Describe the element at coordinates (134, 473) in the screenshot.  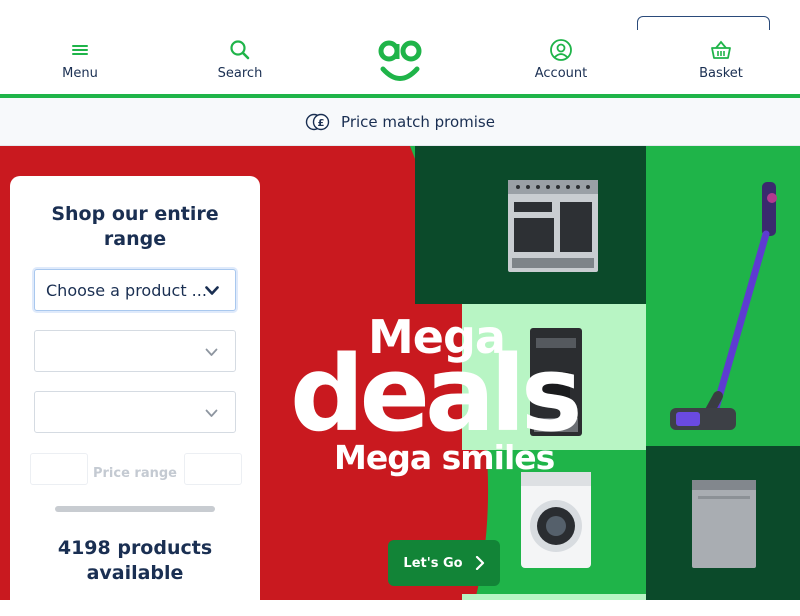
I see `price-range-label: Price range` at that location.